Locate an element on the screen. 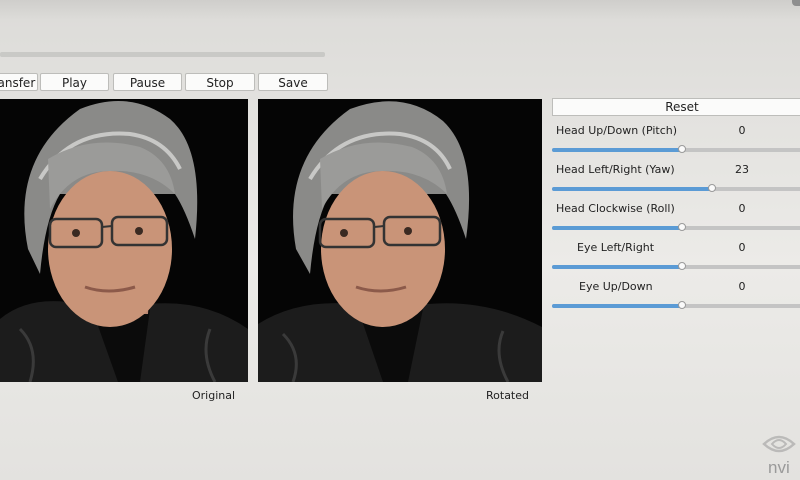 The width and height of the screenshot is (800, 480). nvidia-eye-icon is located at coordinates (779, 444).